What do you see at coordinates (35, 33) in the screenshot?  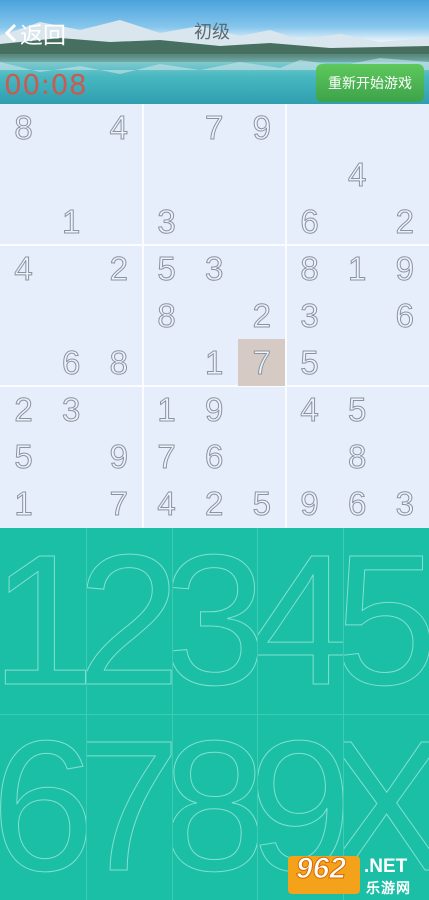 I see `back-button: 返回` at bounding box center [35, 33].